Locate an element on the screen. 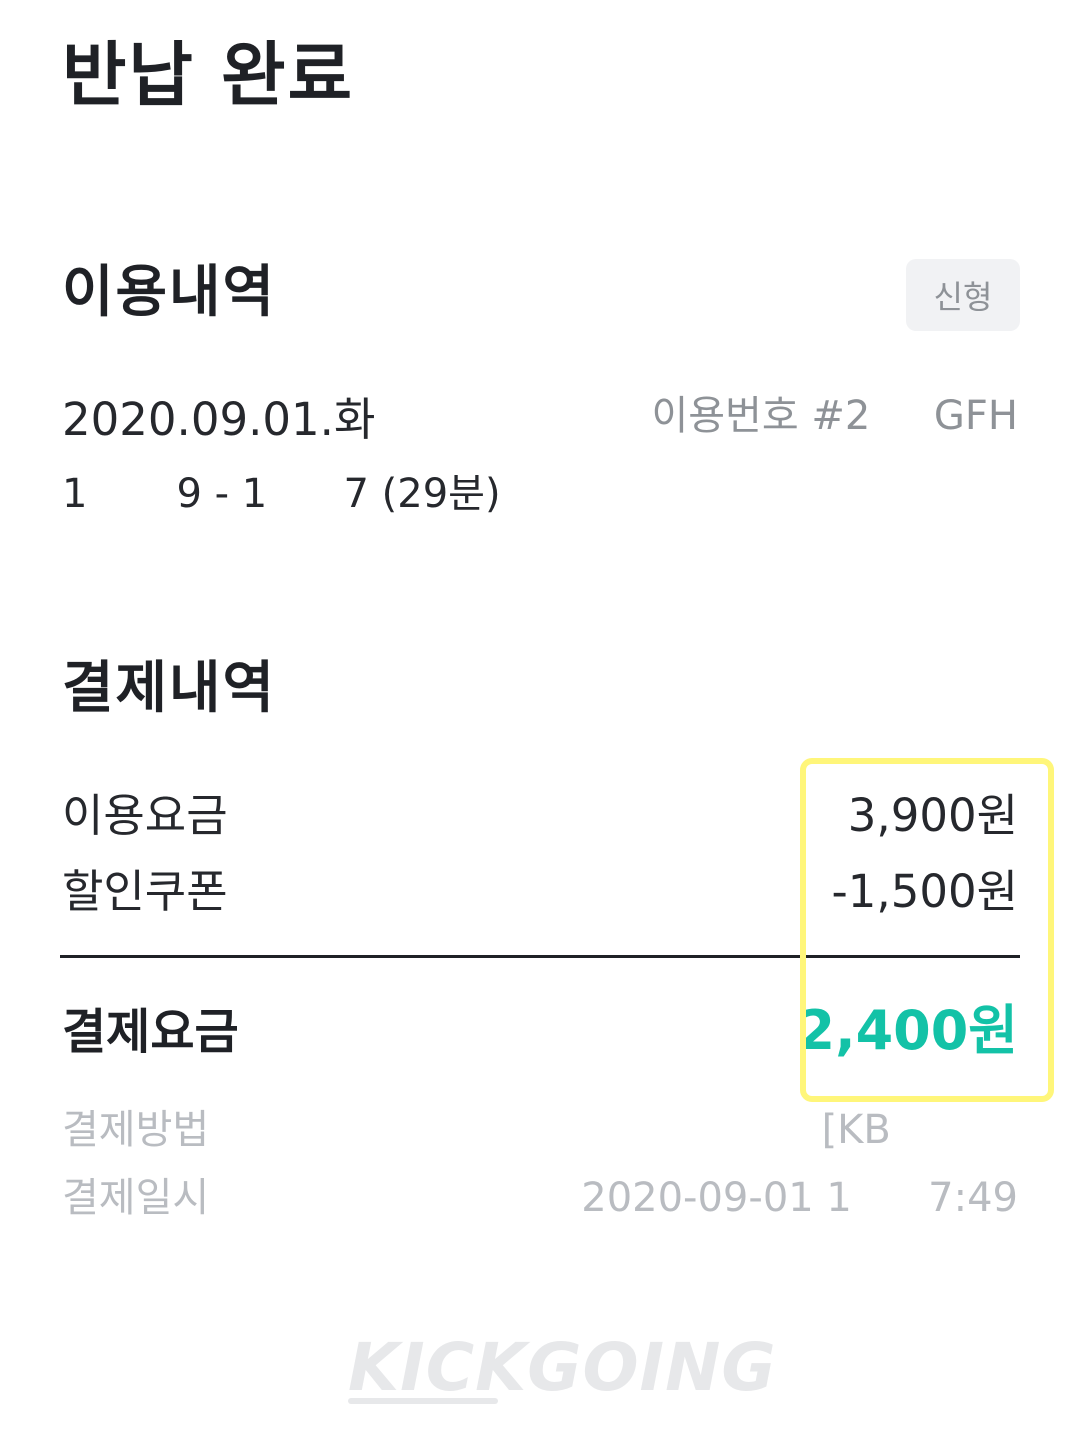  model-badge: 신형 is located at coordinates (963, 295).